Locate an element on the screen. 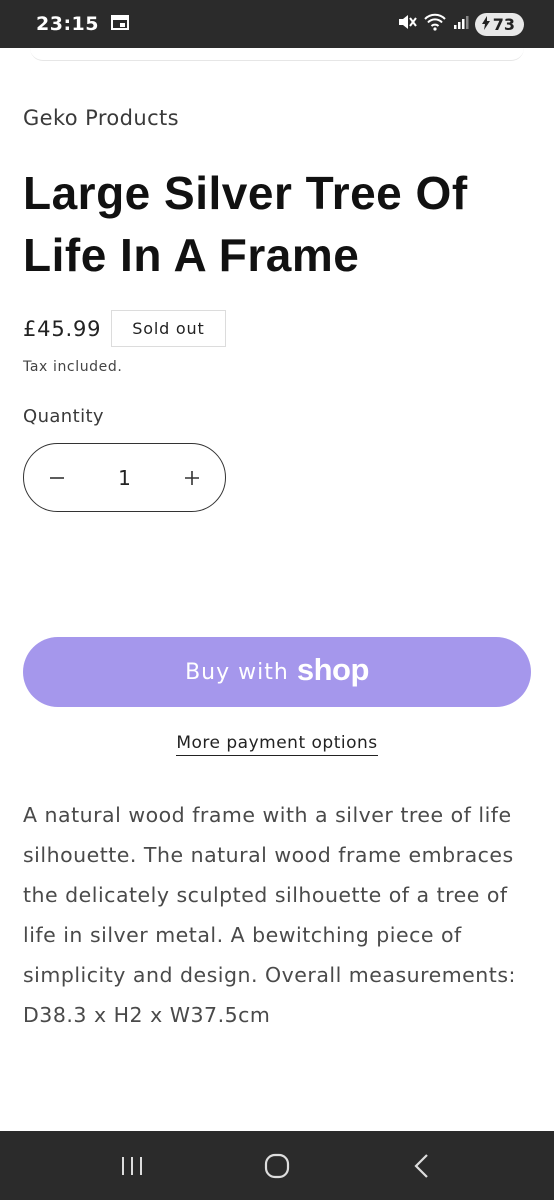  tax-note: Tax included. is located at coordinates (73, 367).